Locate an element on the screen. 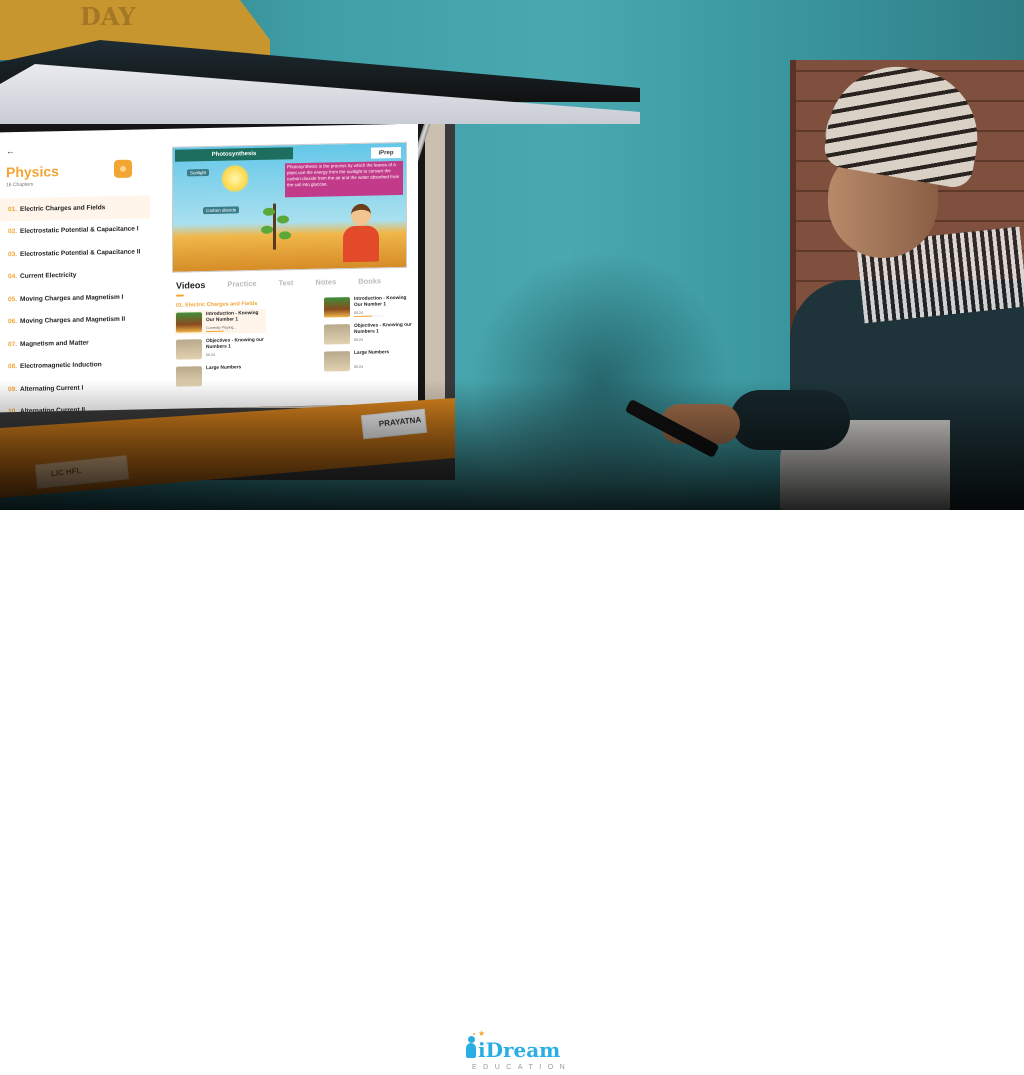 The width and height of the screenshot is (1024, 1075). boy-body is located at coordinates (361, 244).